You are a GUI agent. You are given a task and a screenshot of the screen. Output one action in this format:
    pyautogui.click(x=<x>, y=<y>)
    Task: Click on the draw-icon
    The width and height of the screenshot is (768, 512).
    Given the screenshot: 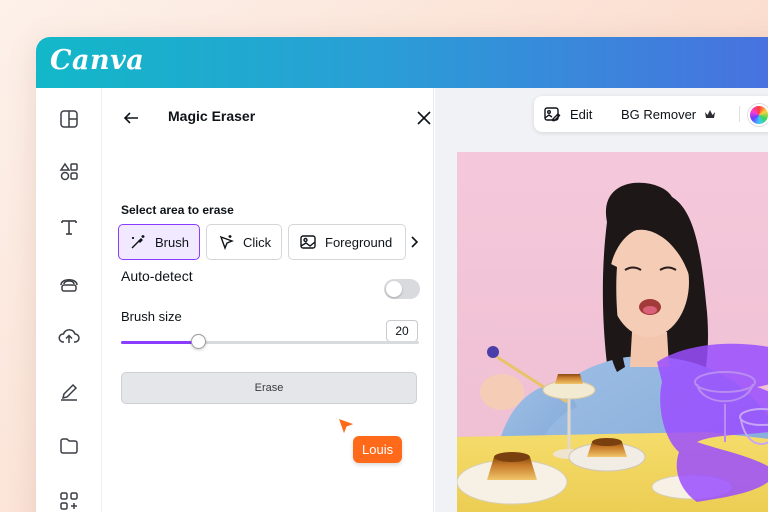 What is the action you would take?
    pyautogui.click(x=69, y=391)
    